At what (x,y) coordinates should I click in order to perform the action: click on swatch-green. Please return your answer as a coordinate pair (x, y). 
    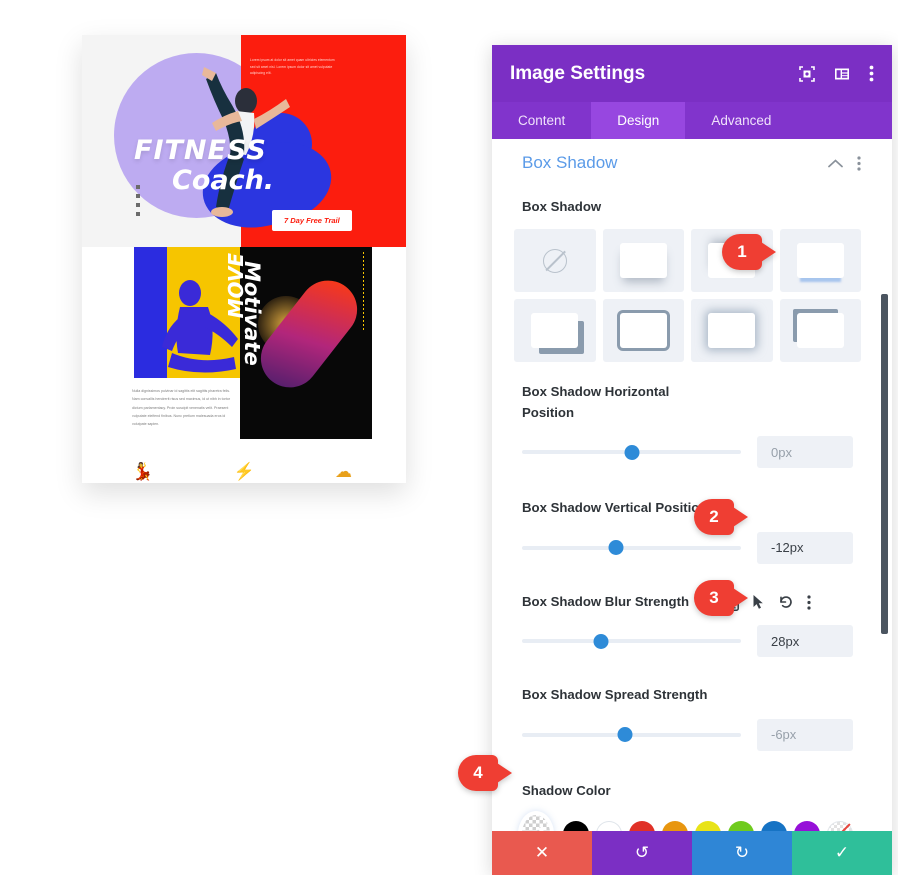
    Looking at the image, I should click on (741, 826).